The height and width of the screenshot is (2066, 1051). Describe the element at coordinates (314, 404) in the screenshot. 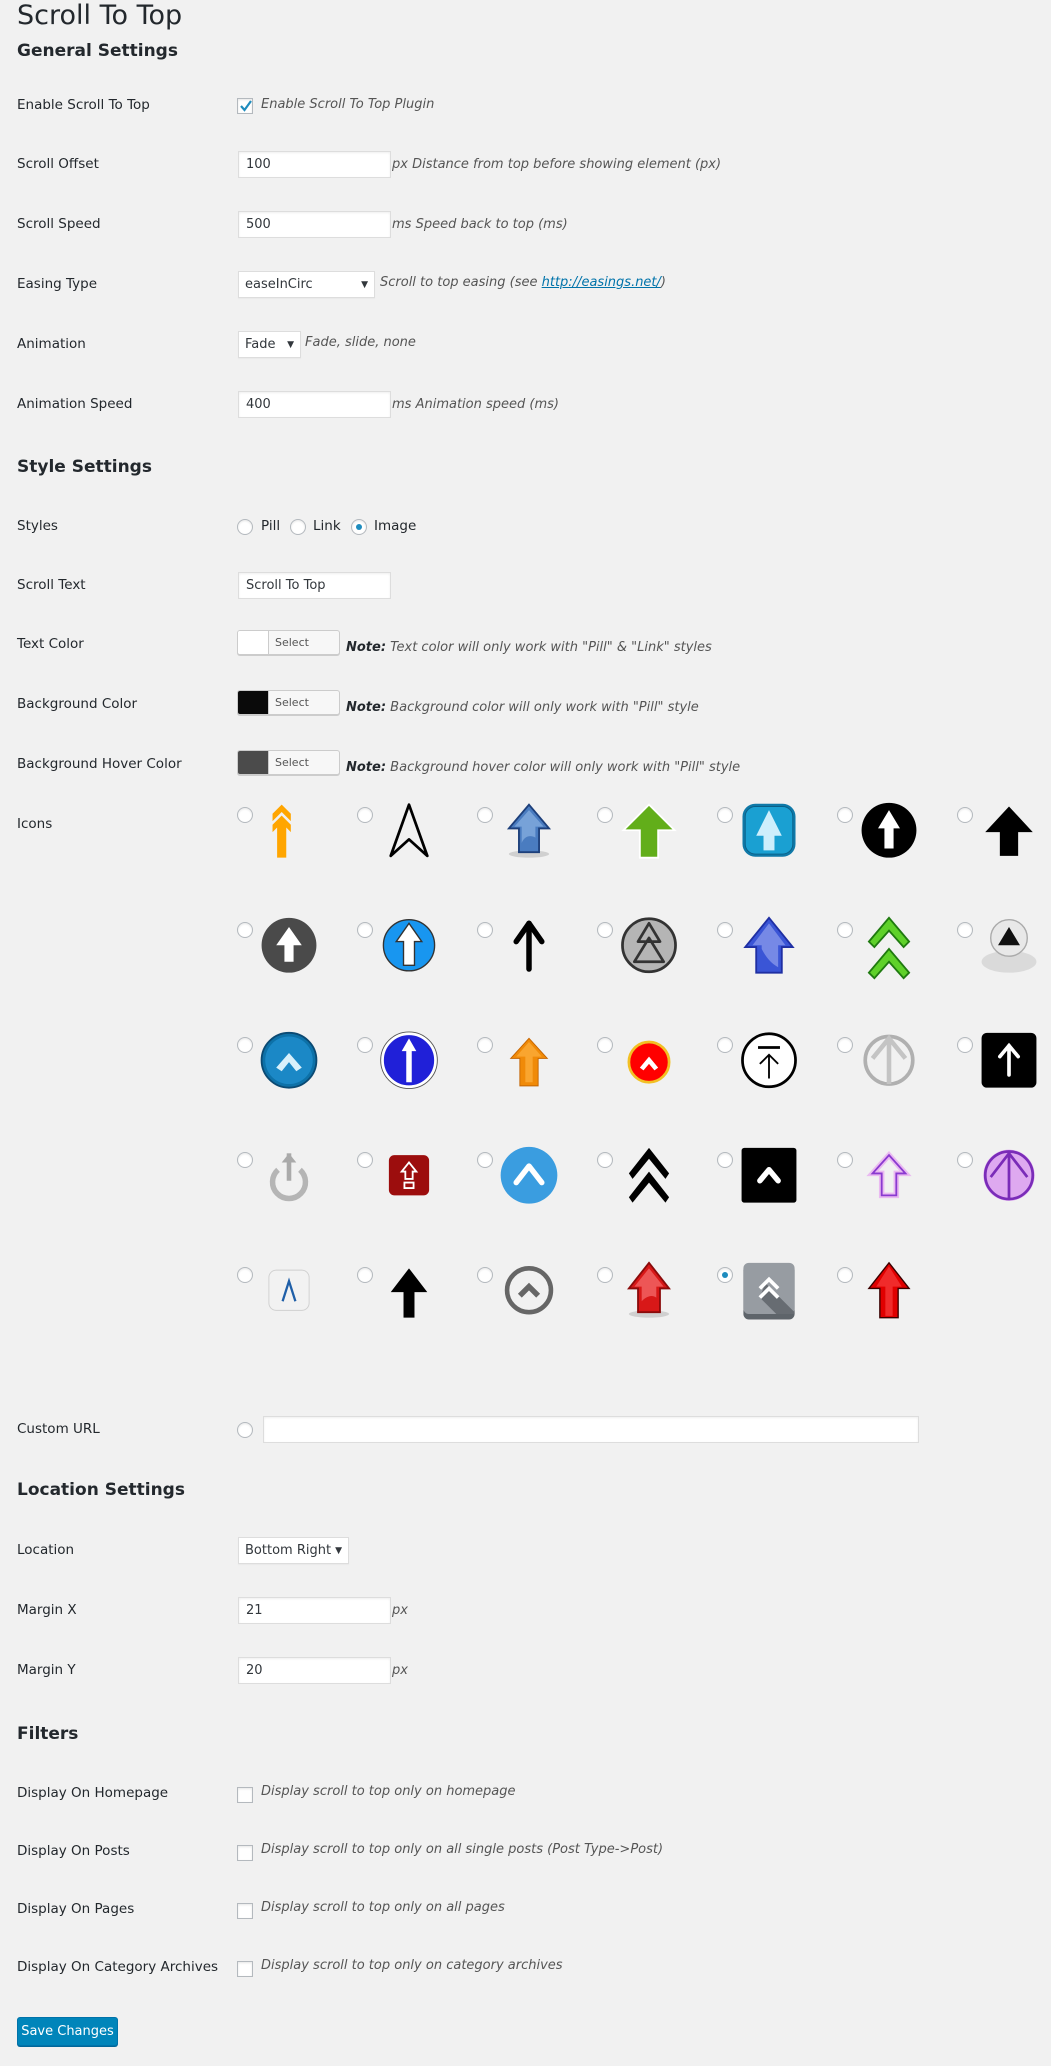

I see `animation-speed-input: 400` at that location.